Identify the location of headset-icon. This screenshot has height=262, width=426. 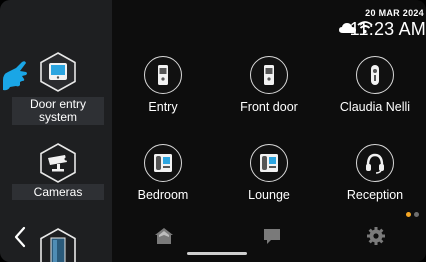
(375, 163).